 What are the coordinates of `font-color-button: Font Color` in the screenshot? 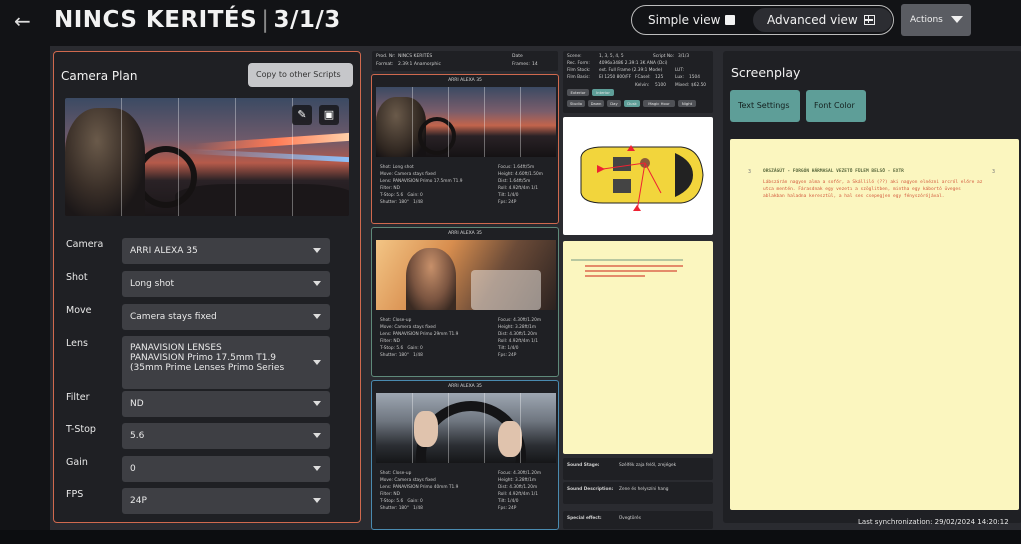 It's located at (836, 106).